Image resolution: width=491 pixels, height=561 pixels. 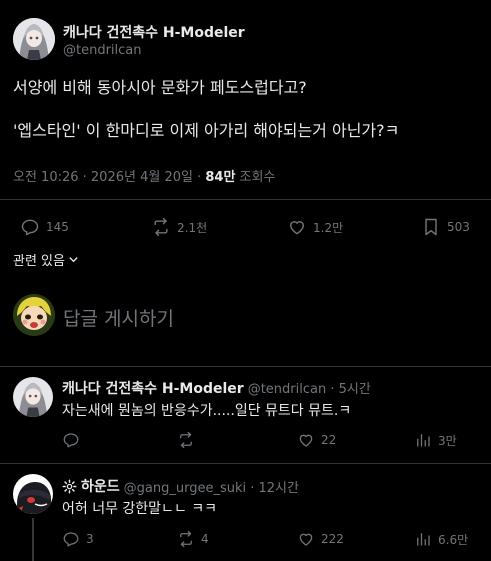 What do you see at coordinates (447, 440) in the screenshot?
I see `views-count: 3만` at bounding box center [447, 440].